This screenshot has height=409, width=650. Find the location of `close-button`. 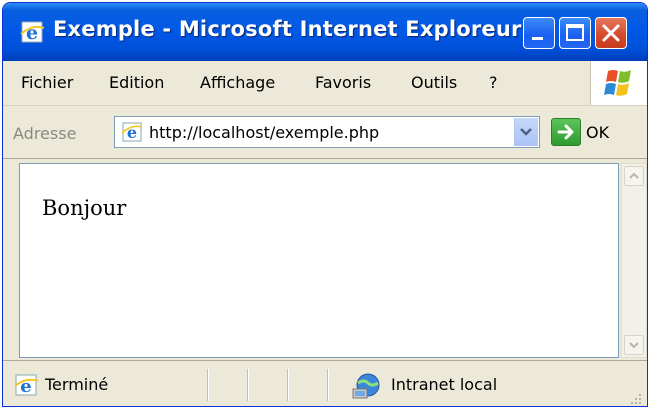

close-button is located at coordinates (611, 33).